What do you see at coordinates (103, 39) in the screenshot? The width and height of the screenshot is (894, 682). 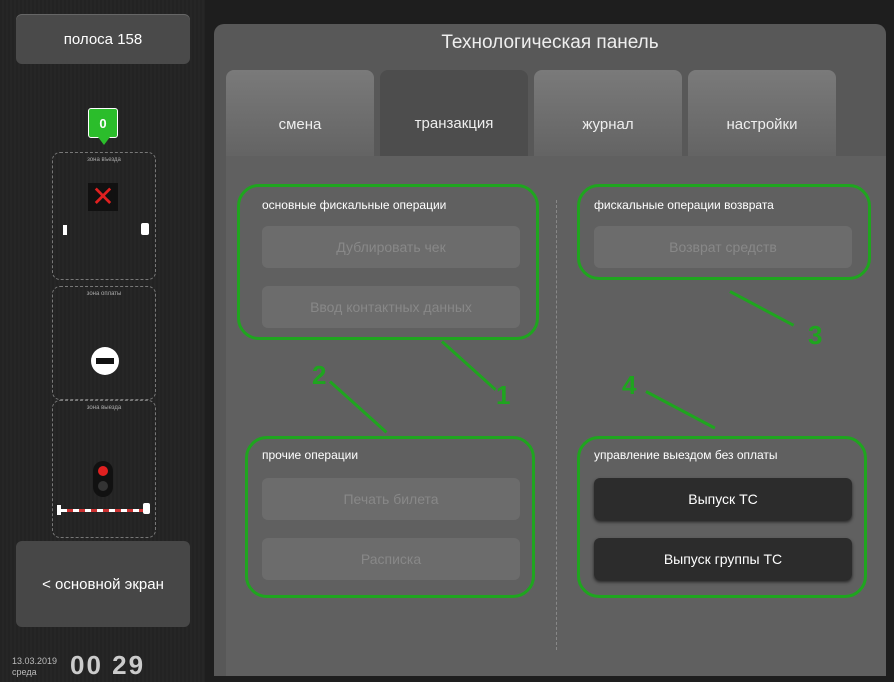 I see `lane-button: полоса 158` at bounding box center [103, 39].